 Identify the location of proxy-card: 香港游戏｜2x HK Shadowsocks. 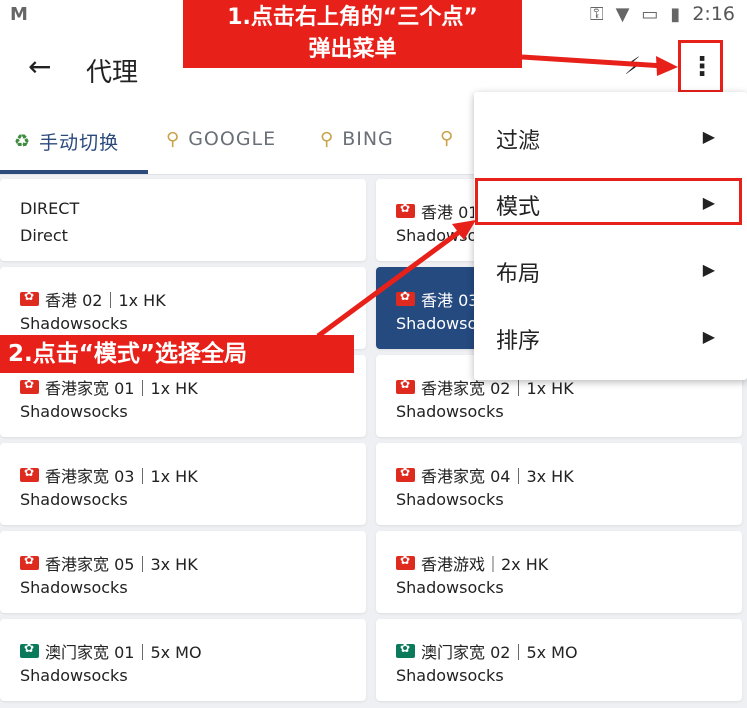
(559, 572).